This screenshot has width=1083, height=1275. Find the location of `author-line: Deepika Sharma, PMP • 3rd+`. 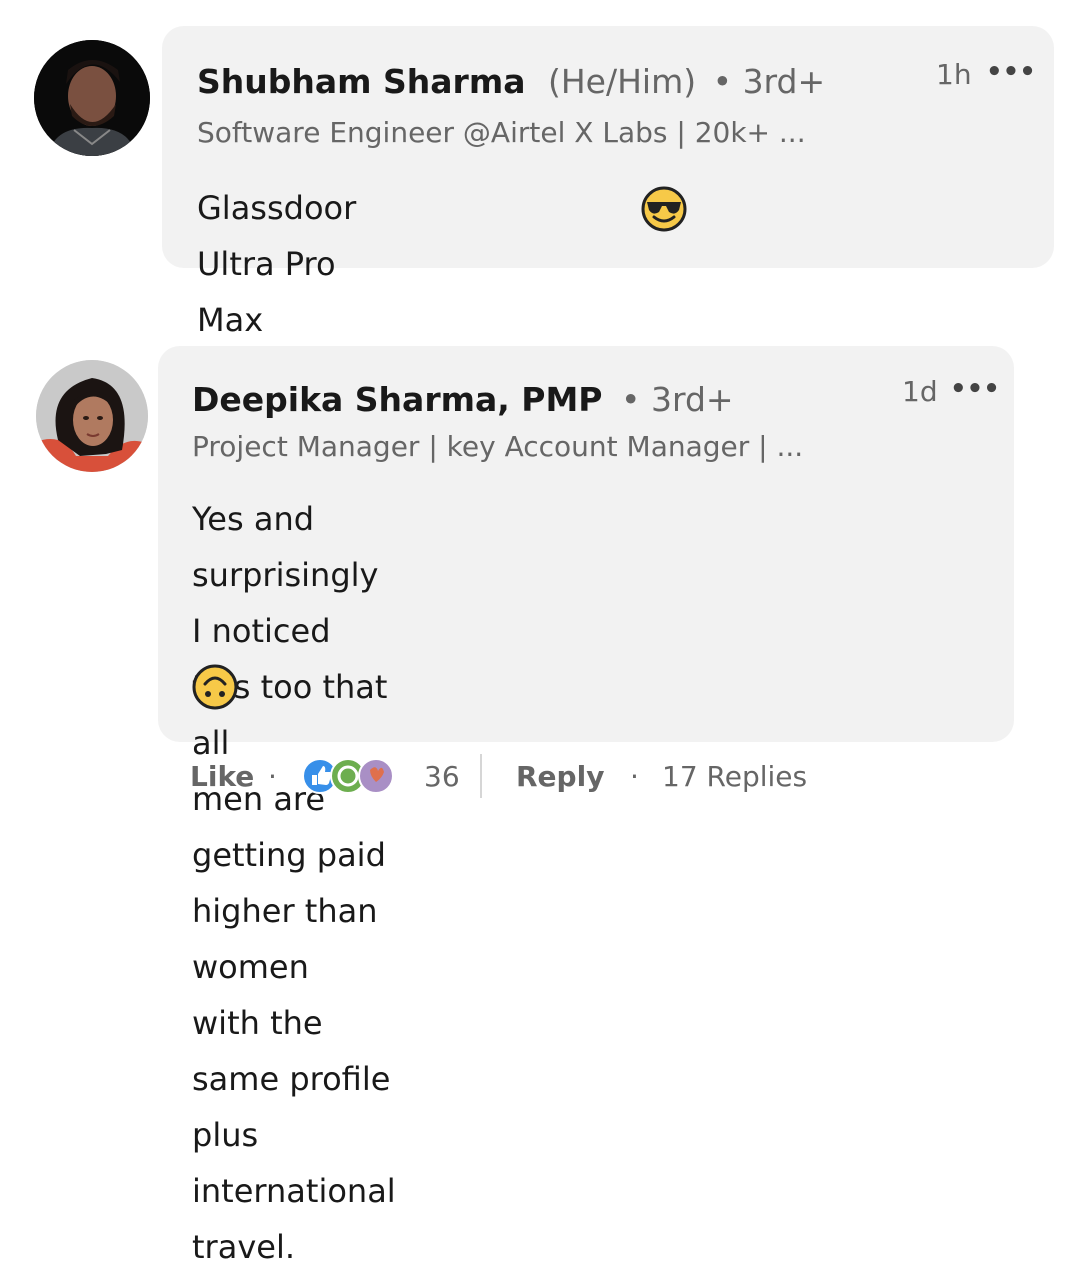

author-line: Deepika Sharma, PMP • 3rd+ is located at coordinates (463, 399).